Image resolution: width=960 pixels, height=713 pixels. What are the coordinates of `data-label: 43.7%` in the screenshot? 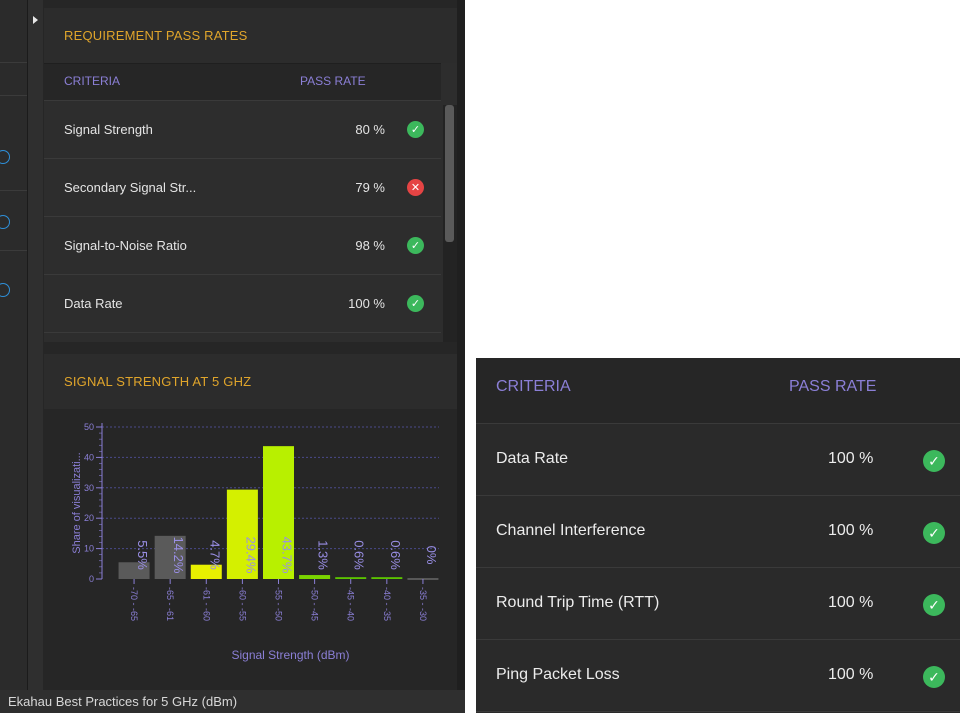 It's located at (287, 555).